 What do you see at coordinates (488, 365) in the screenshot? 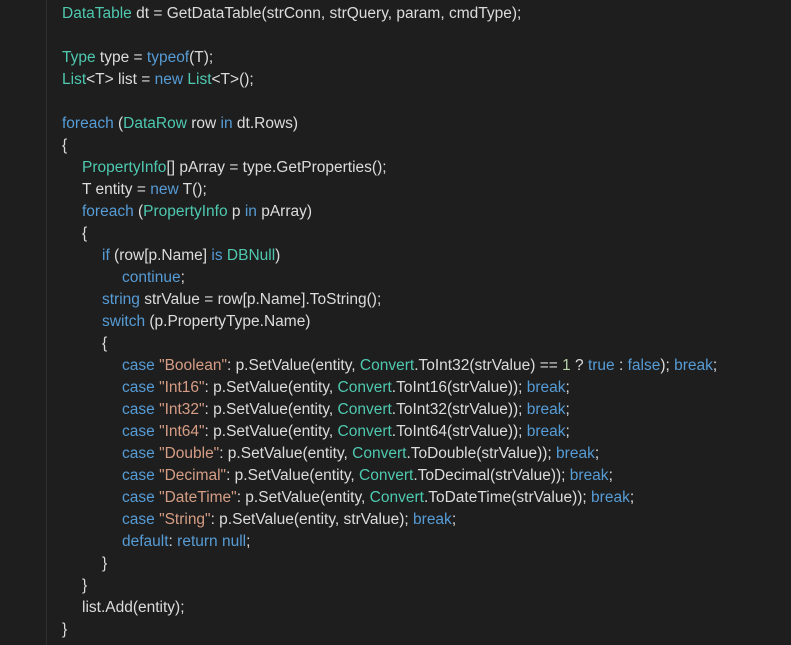
I see `code-token: .ToInt32(strValue) ==` at bounding box center [488, 365].